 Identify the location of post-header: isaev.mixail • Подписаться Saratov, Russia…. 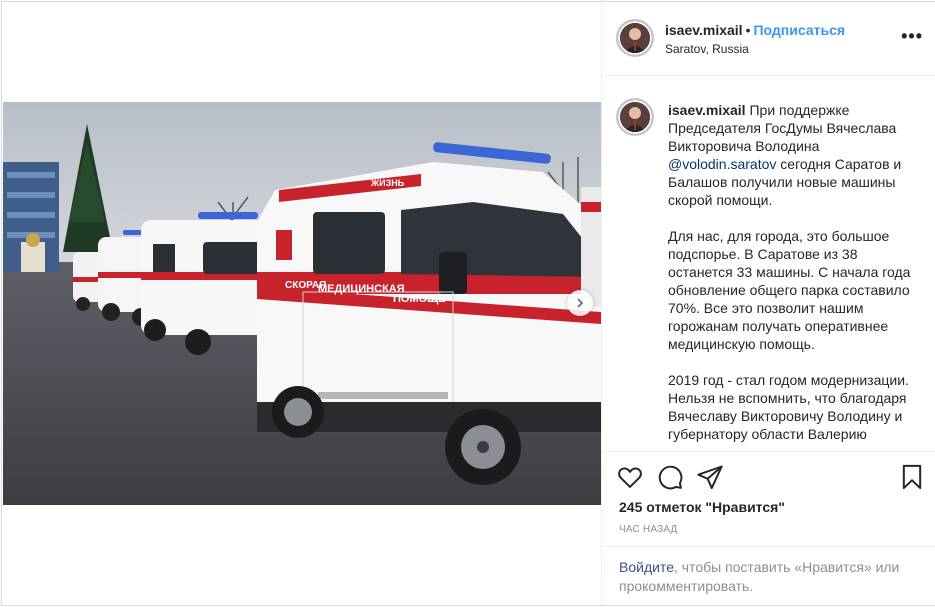
(768, 39).